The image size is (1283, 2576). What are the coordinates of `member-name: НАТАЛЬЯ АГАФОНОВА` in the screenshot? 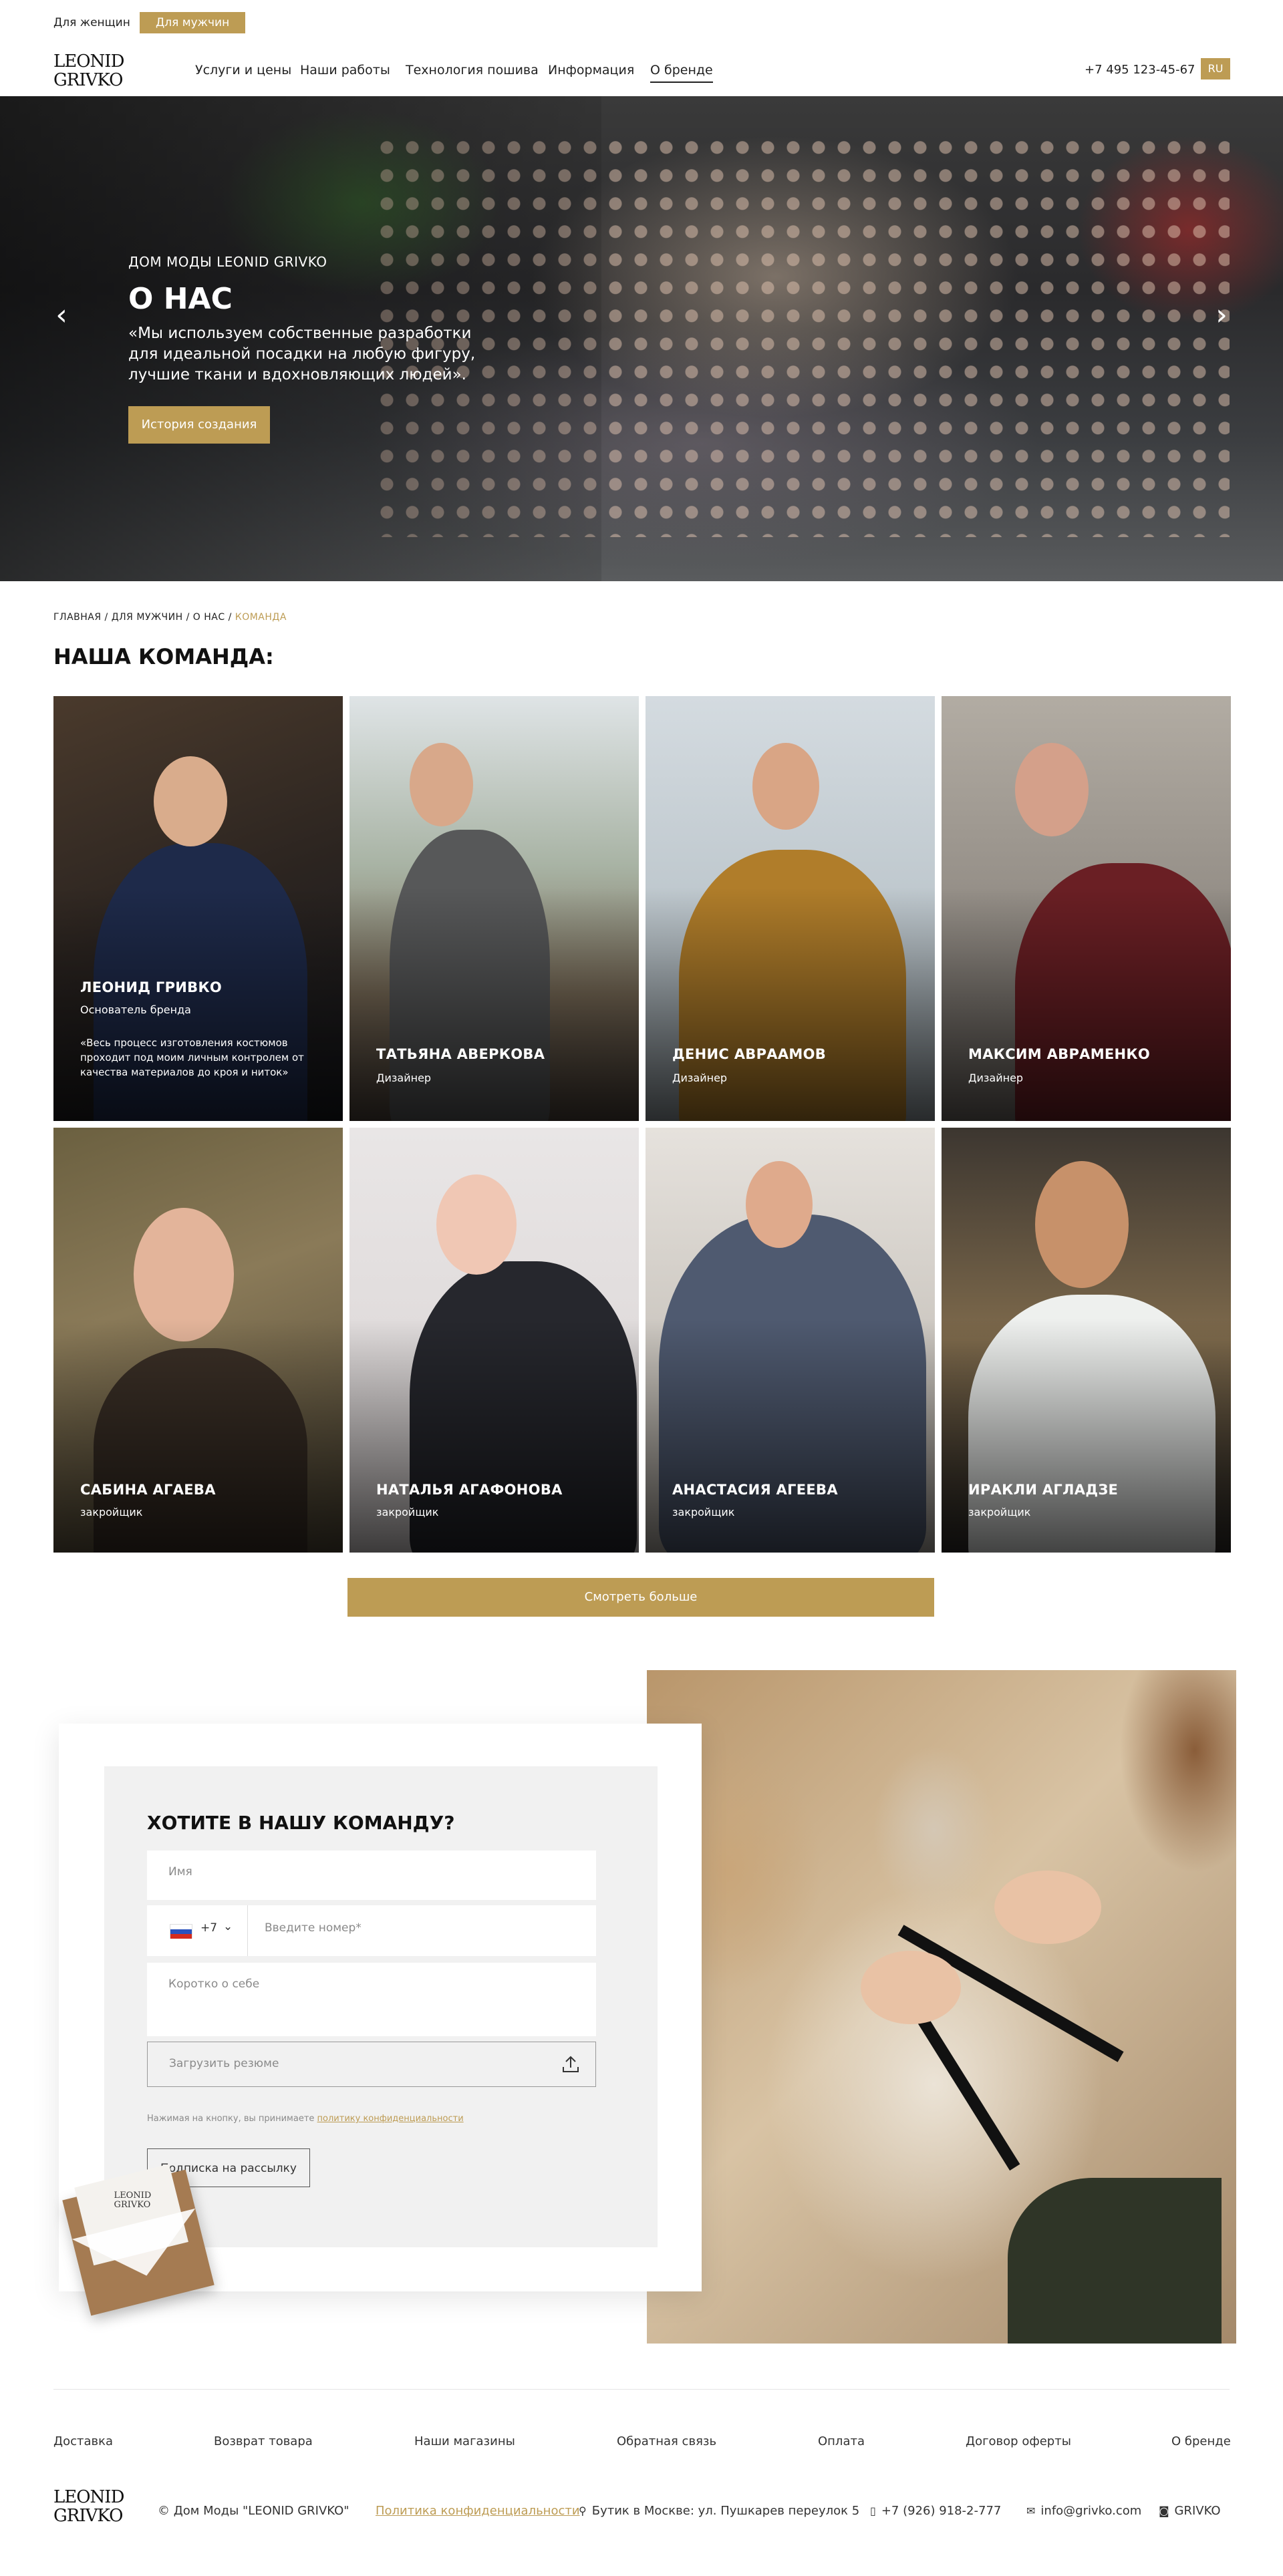 It's located at (469, 1490).